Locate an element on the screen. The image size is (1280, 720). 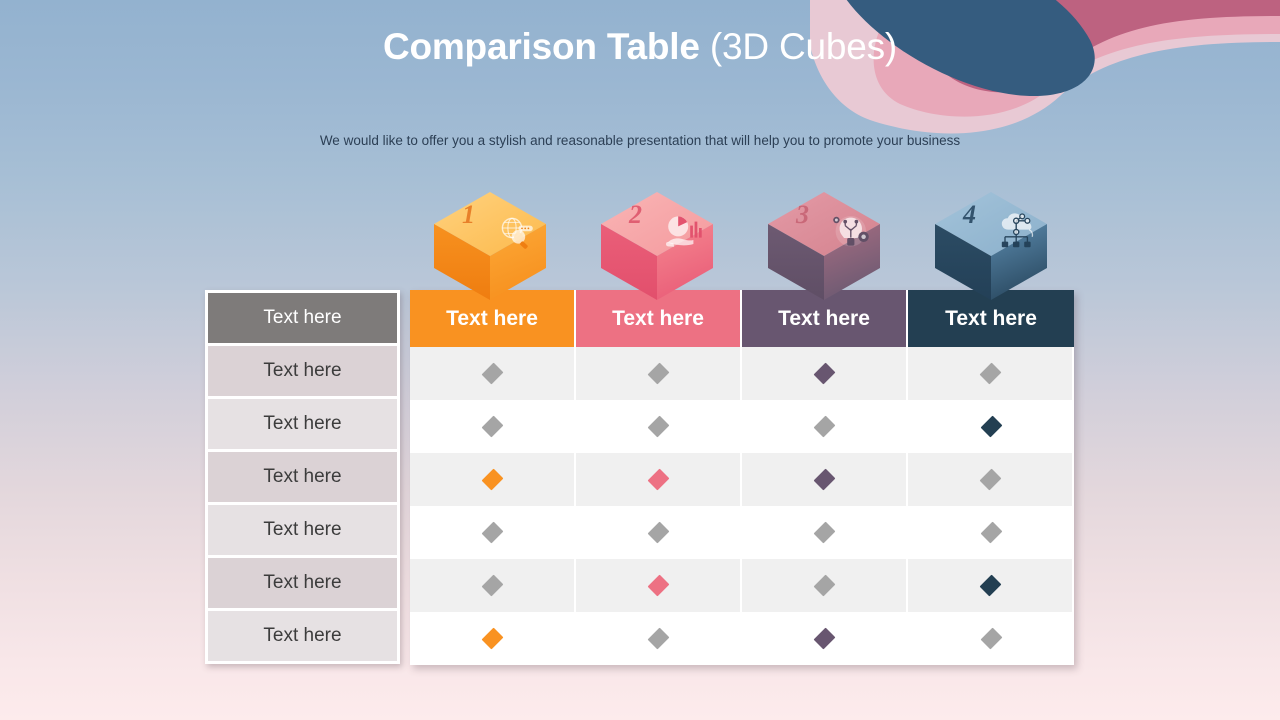
cube-3-shape is located at coordinates (824, 246).